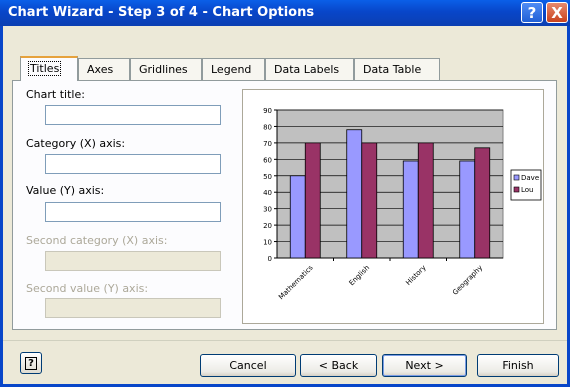  Describe the element at coordinates (338, 365) in the screenshot. I see `back-button: < Back` at that location.